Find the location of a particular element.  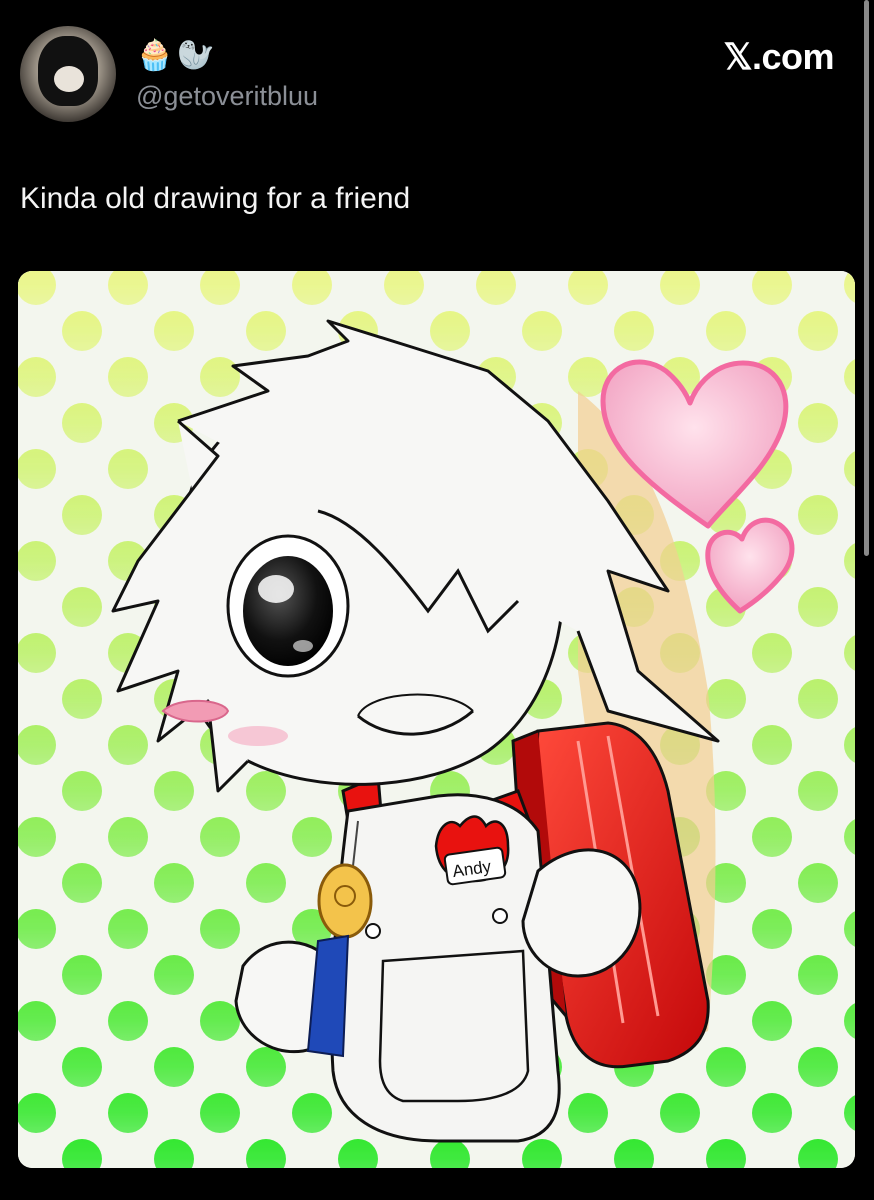

tweet-text: Kinda old drawing for a friend is located at coordinates (215, 198).